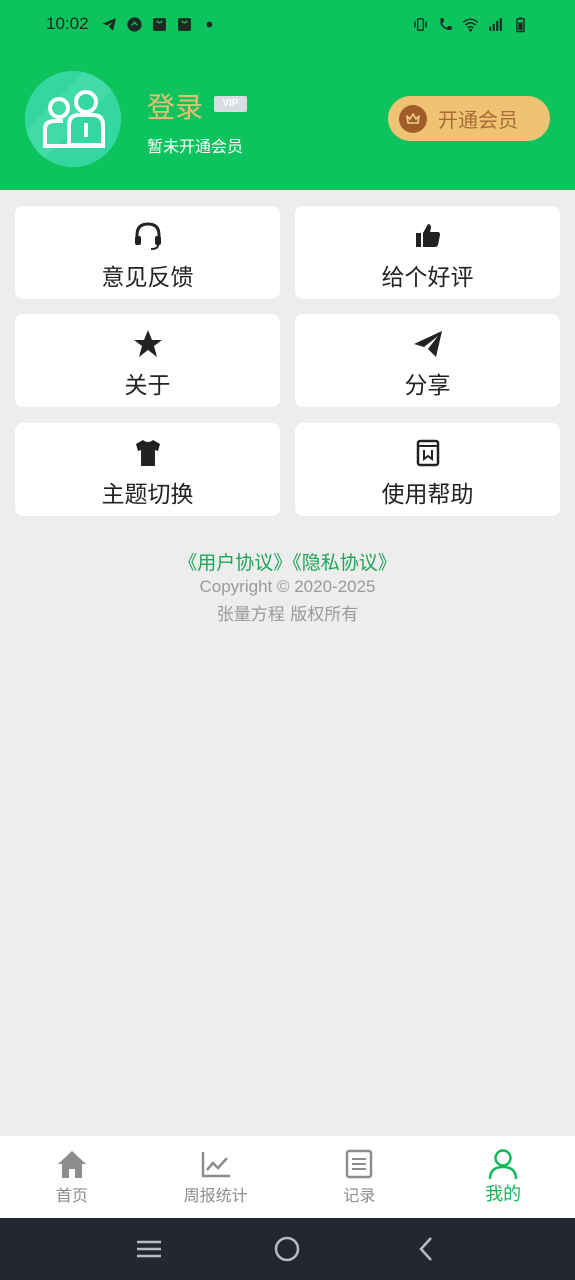  What do you see at coordinates (420, 24) in the screenshot?
I see `vibrate-icon` at bounding box center [420, 24].